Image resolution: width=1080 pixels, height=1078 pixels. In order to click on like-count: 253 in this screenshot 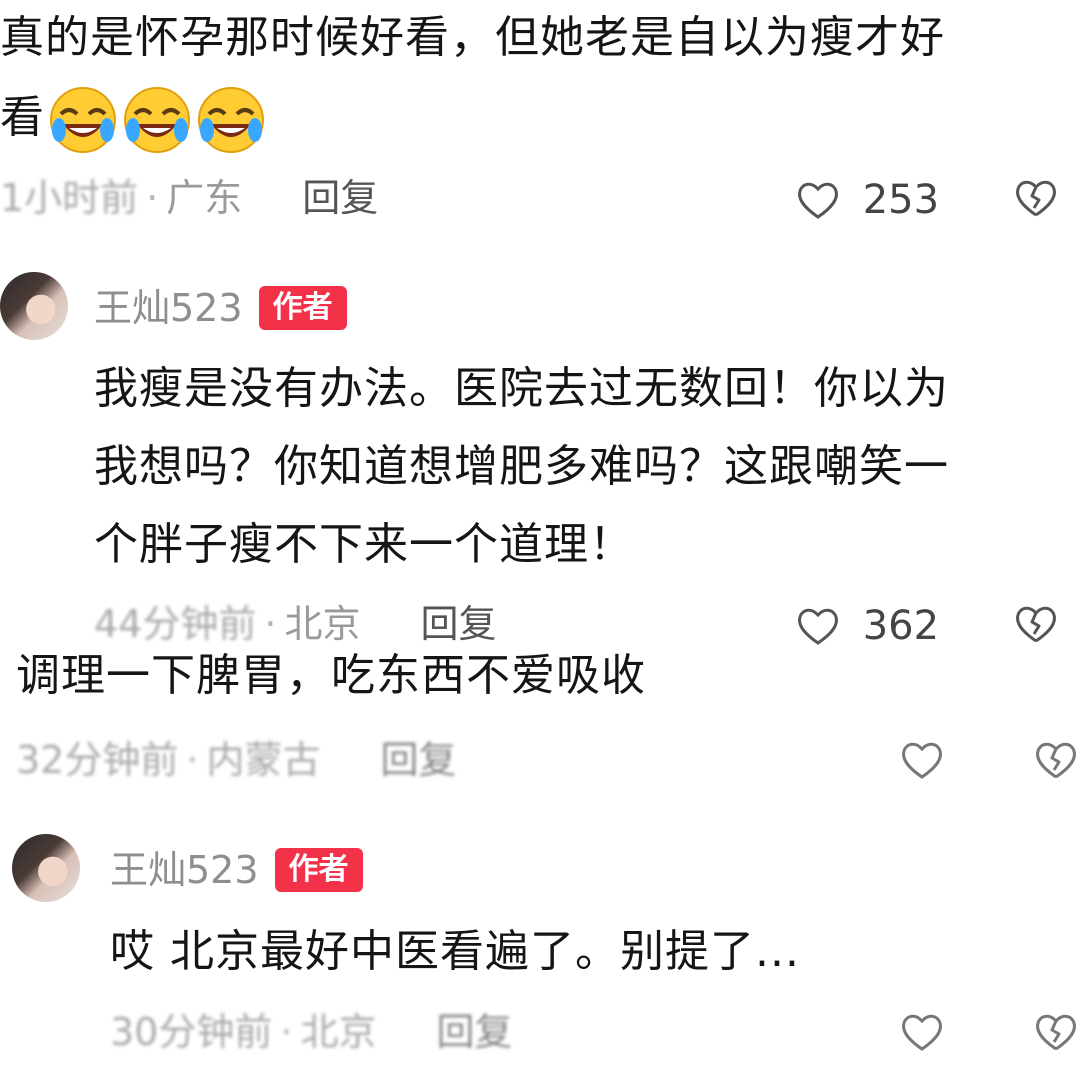, I will do `click(901, 200)`.